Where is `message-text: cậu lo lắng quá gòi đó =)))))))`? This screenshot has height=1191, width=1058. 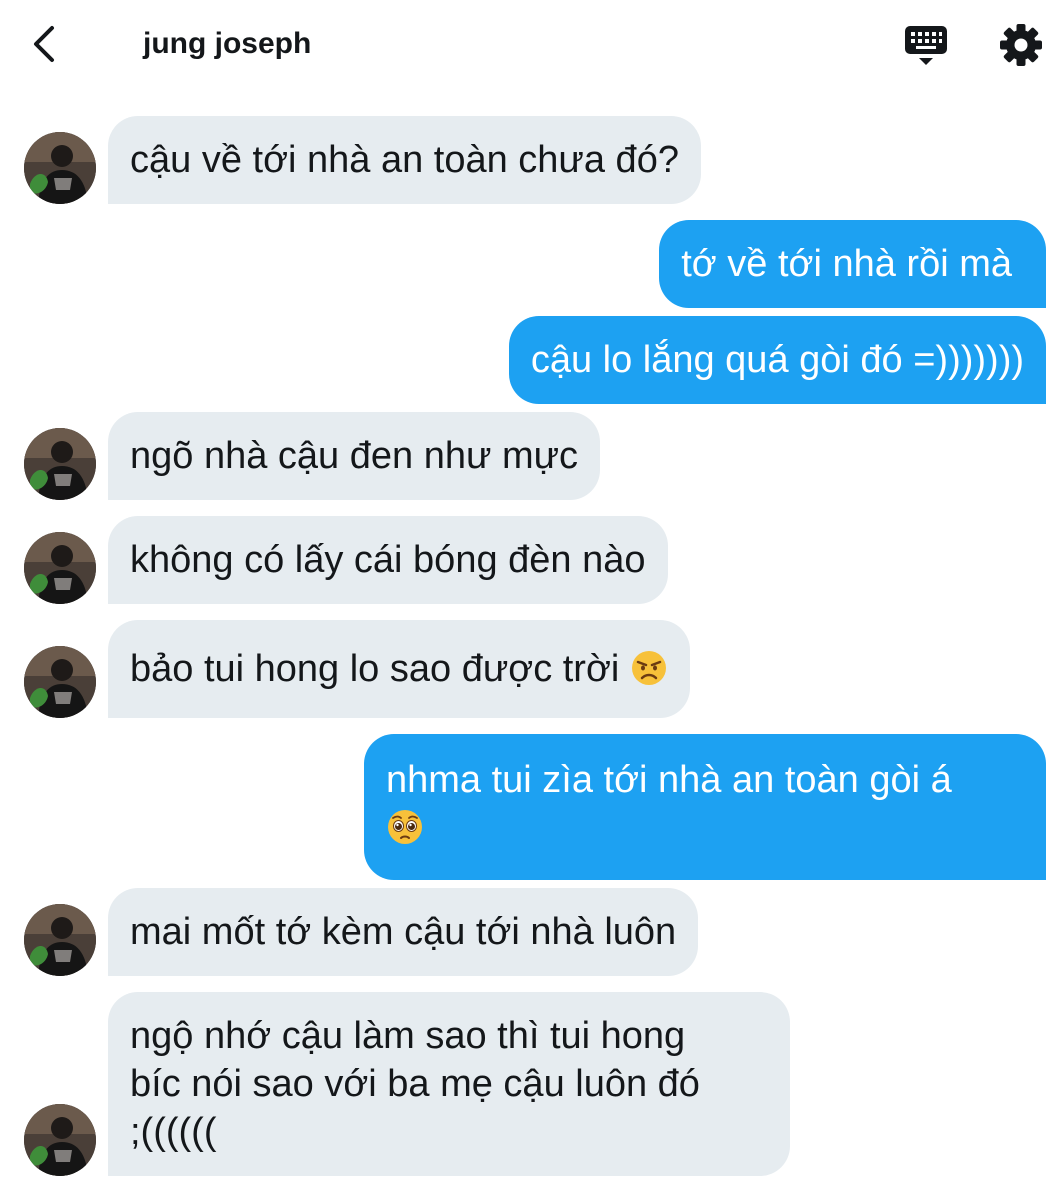
message-text: cậu lo lắng quá gòi đó =))))))) is located at coordinates (777, 360).